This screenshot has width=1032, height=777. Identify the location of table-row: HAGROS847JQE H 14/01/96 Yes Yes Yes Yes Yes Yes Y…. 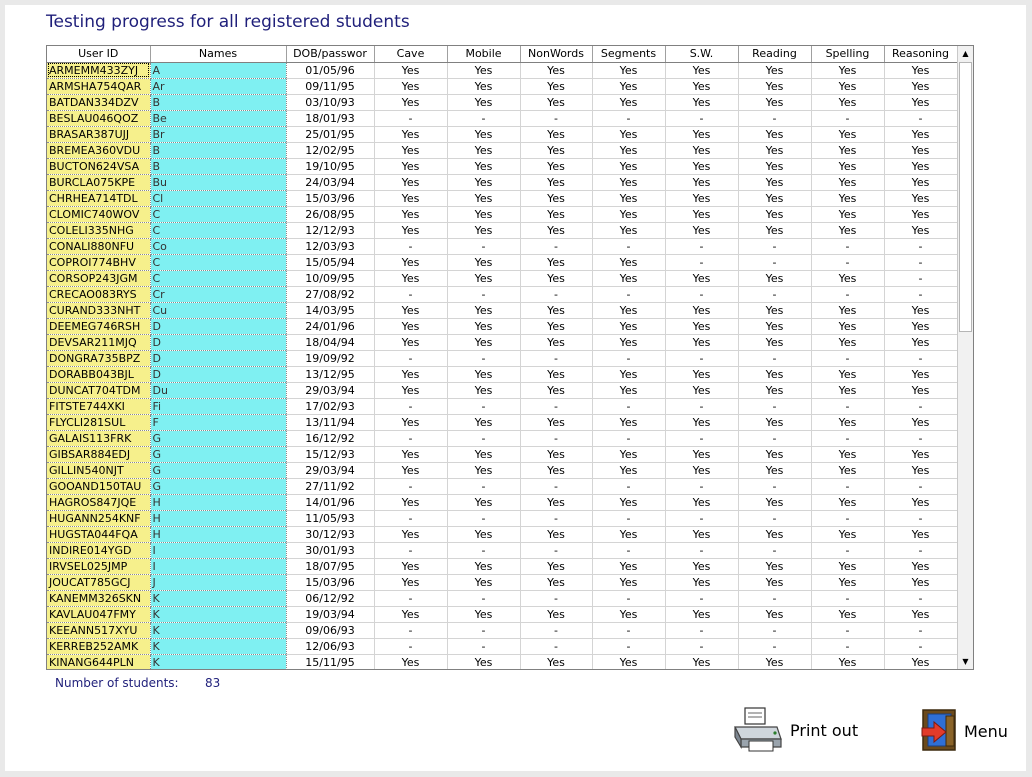
(502, 502).